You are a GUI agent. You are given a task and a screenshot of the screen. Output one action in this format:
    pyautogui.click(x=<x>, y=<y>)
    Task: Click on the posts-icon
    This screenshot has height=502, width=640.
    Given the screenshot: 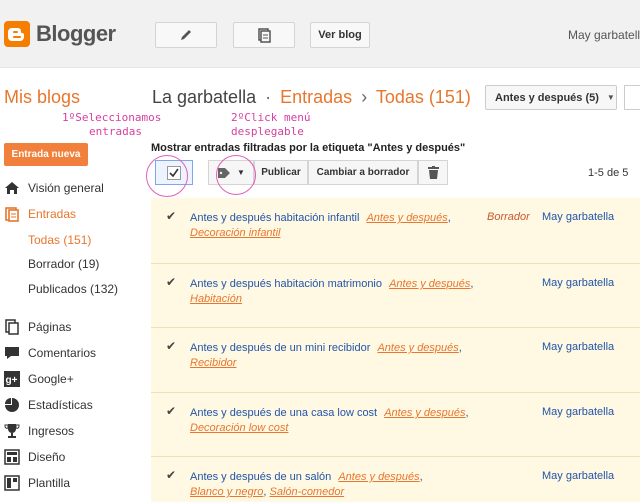 What is the action you would take?
    pyautogui.click(x=12, y=214)
    